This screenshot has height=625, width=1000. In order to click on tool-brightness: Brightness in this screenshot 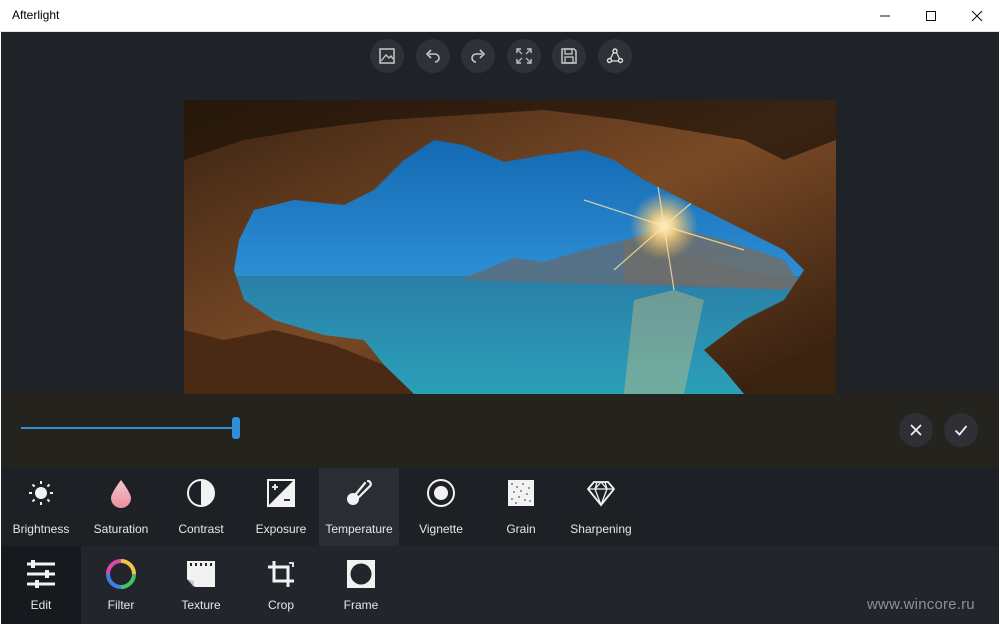, I will do `click(41, 507)`.